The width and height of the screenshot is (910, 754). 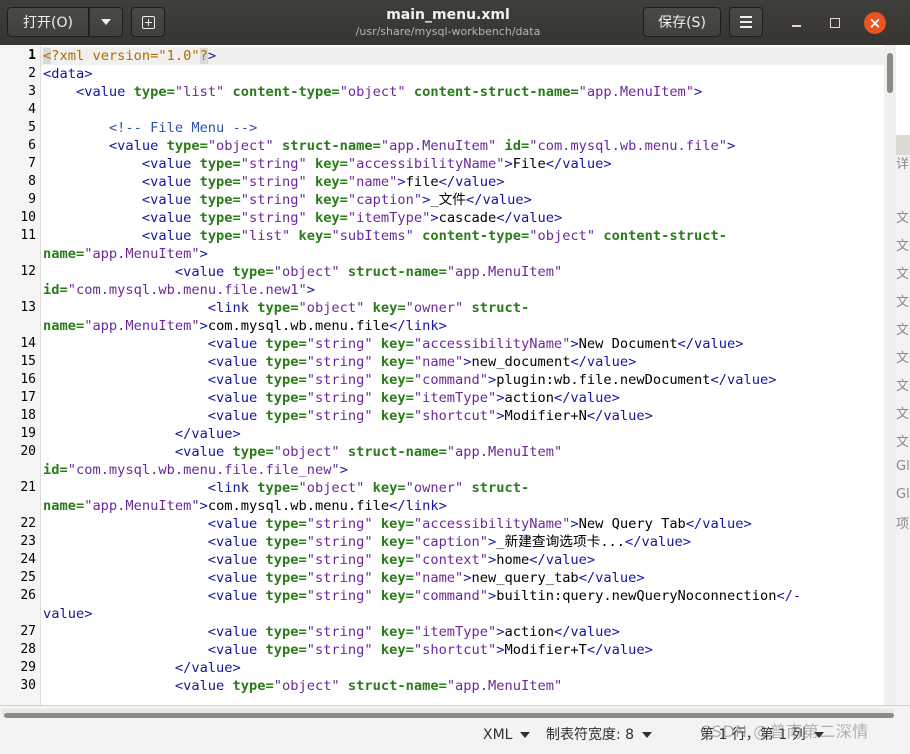 I want to click on code-line: name="app.MenuItem">, so click(x=443, y=254).